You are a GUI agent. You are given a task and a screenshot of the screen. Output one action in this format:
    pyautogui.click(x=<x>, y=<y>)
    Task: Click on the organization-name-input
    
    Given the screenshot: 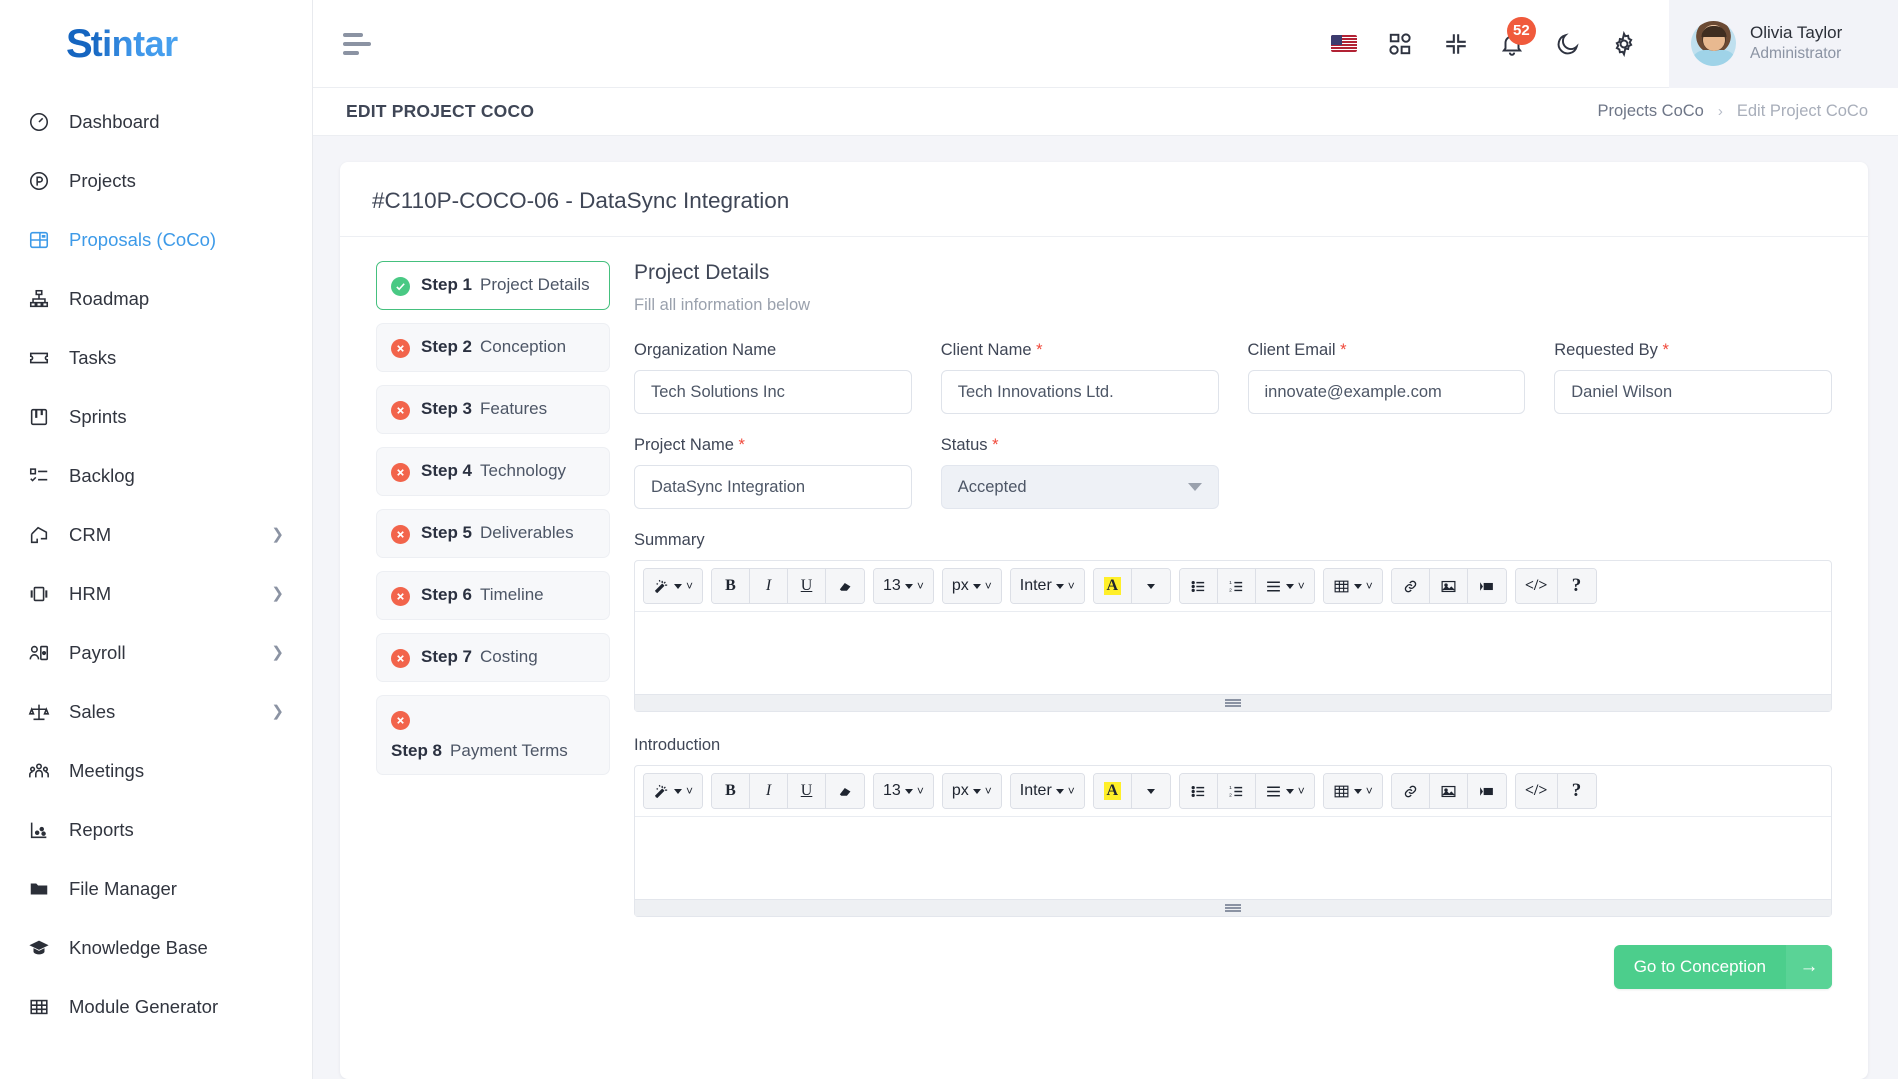 What is the action you would take?
    pyautogui.click(x=773, y=392)
    